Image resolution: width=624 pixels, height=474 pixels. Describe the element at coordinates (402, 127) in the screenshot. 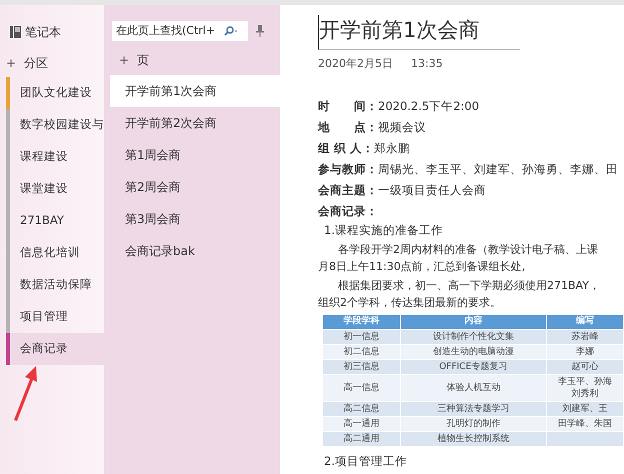

I see `field-value: 视频会议` at that location.